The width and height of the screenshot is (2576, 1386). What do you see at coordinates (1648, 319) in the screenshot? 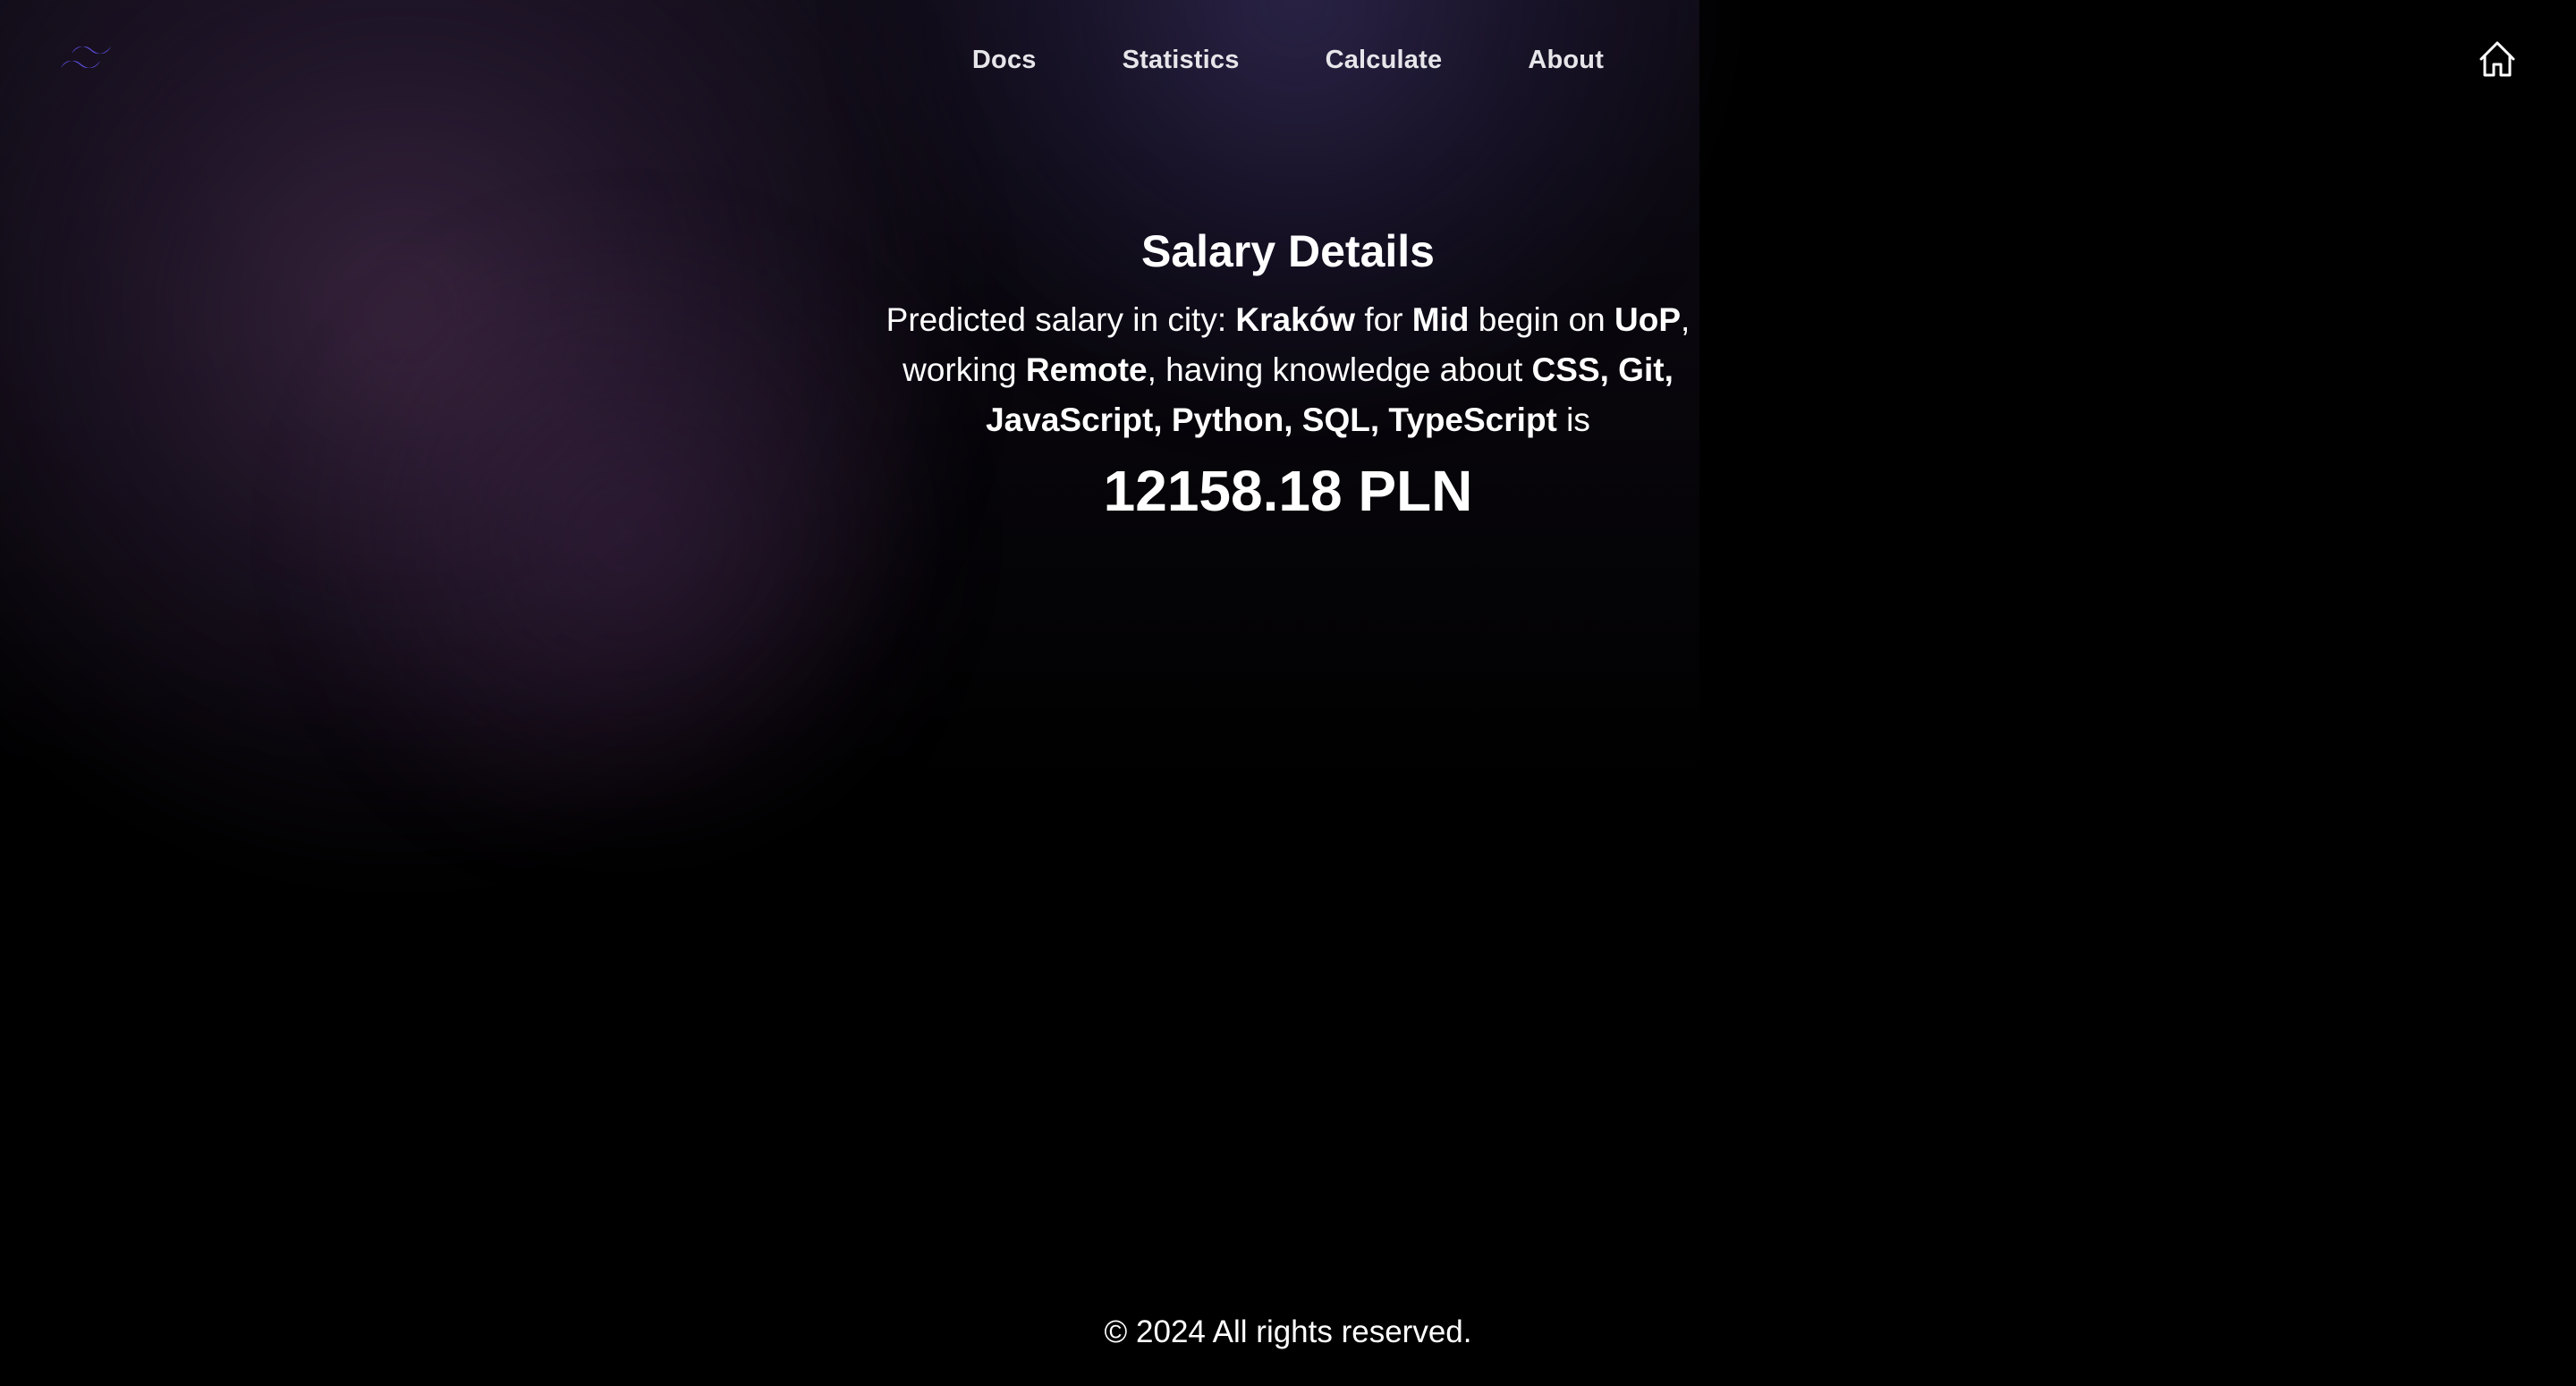
I see `contract-value: UoP` at bounding box center [1648, 319].